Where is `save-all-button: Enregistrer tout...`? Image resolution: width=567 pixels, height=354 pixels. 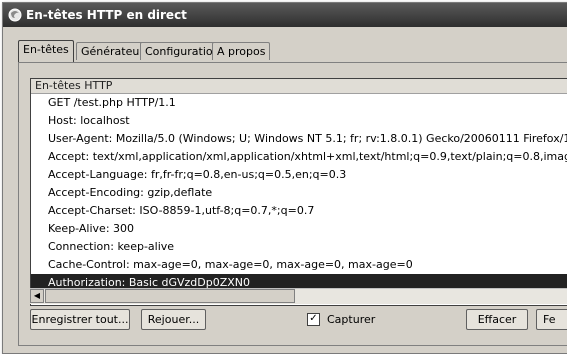 save-all-button: Enregistrer tout... is located at coordinates (80, 319).